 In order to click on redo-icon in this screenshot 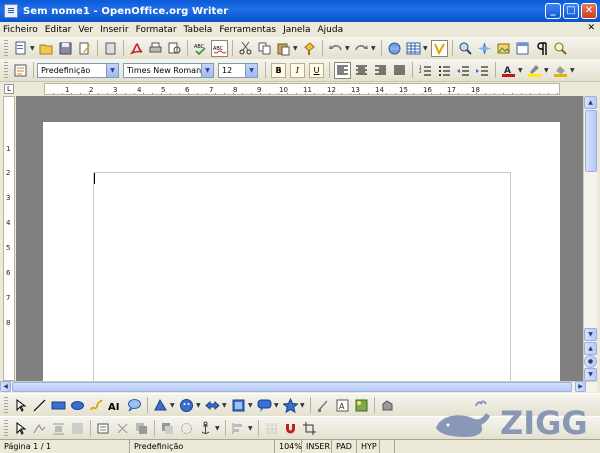, I will do `click(361, 48)`.